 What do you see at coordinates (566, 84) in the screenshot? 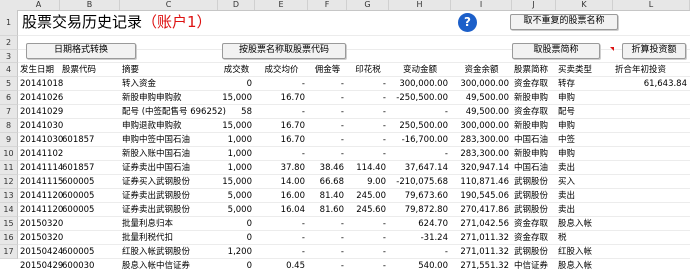
I see `cell-type: 转存` at bounding box center [566, 84].